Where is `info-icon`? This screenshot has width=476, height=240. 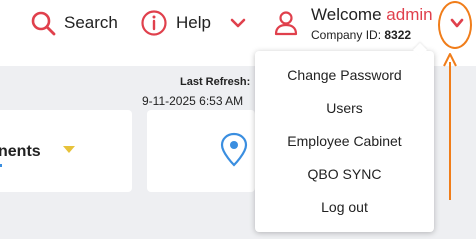
info-icon is located at coordinates (154, 23).